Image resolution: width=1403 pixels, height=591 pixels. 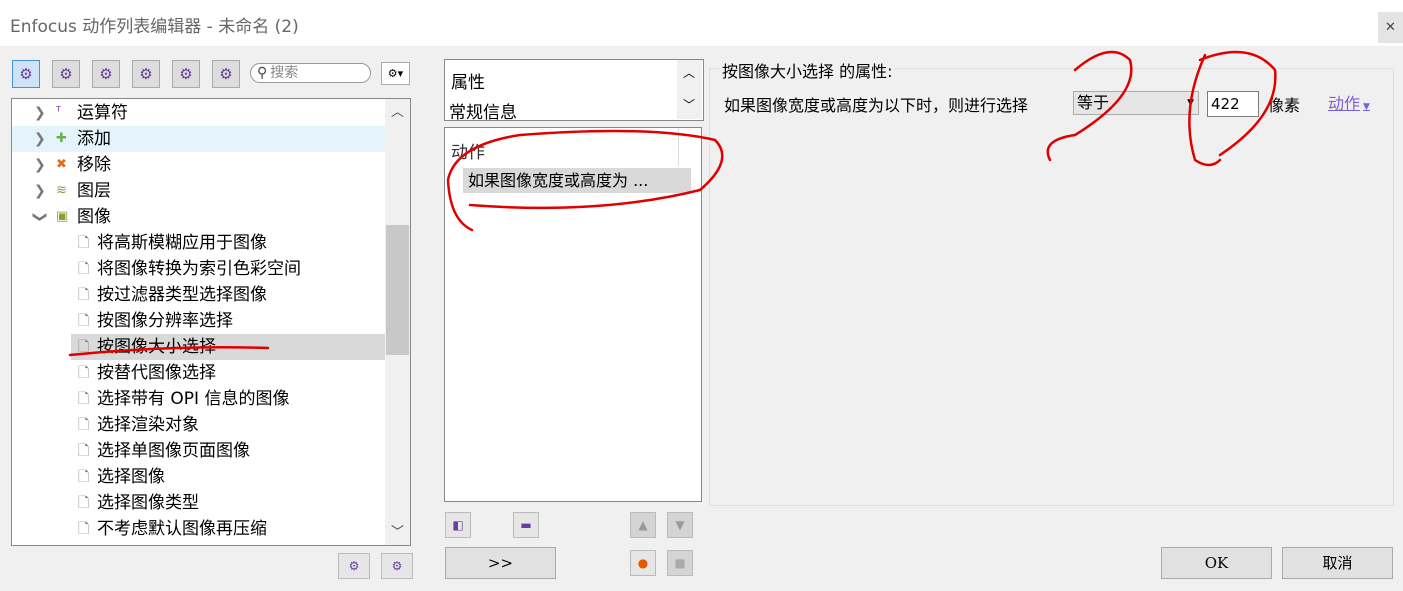 What do you see at coordinates (94, 165) in the screenshot?
I see `category-label: 移除` at bounding box center [94, 165].